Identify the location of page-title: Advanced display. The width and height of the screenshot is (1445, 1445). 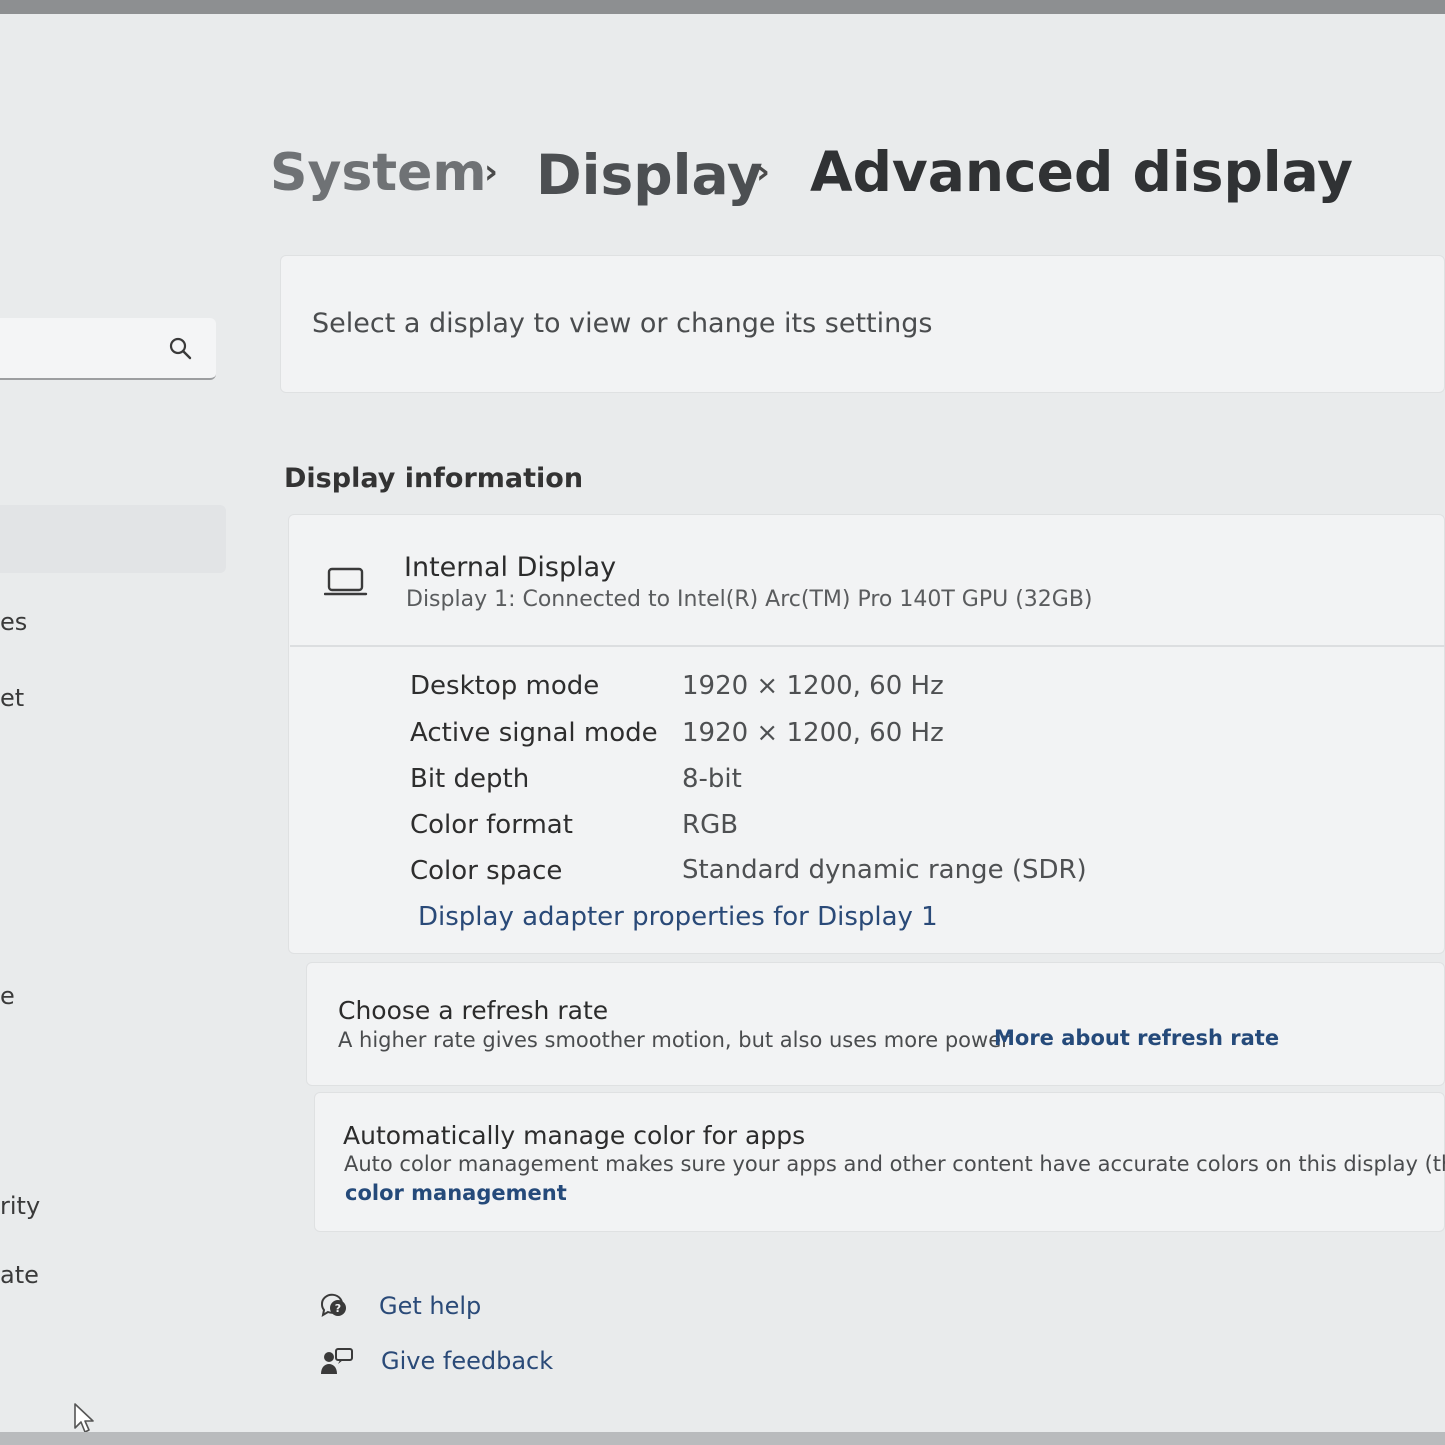
(1081, 172).